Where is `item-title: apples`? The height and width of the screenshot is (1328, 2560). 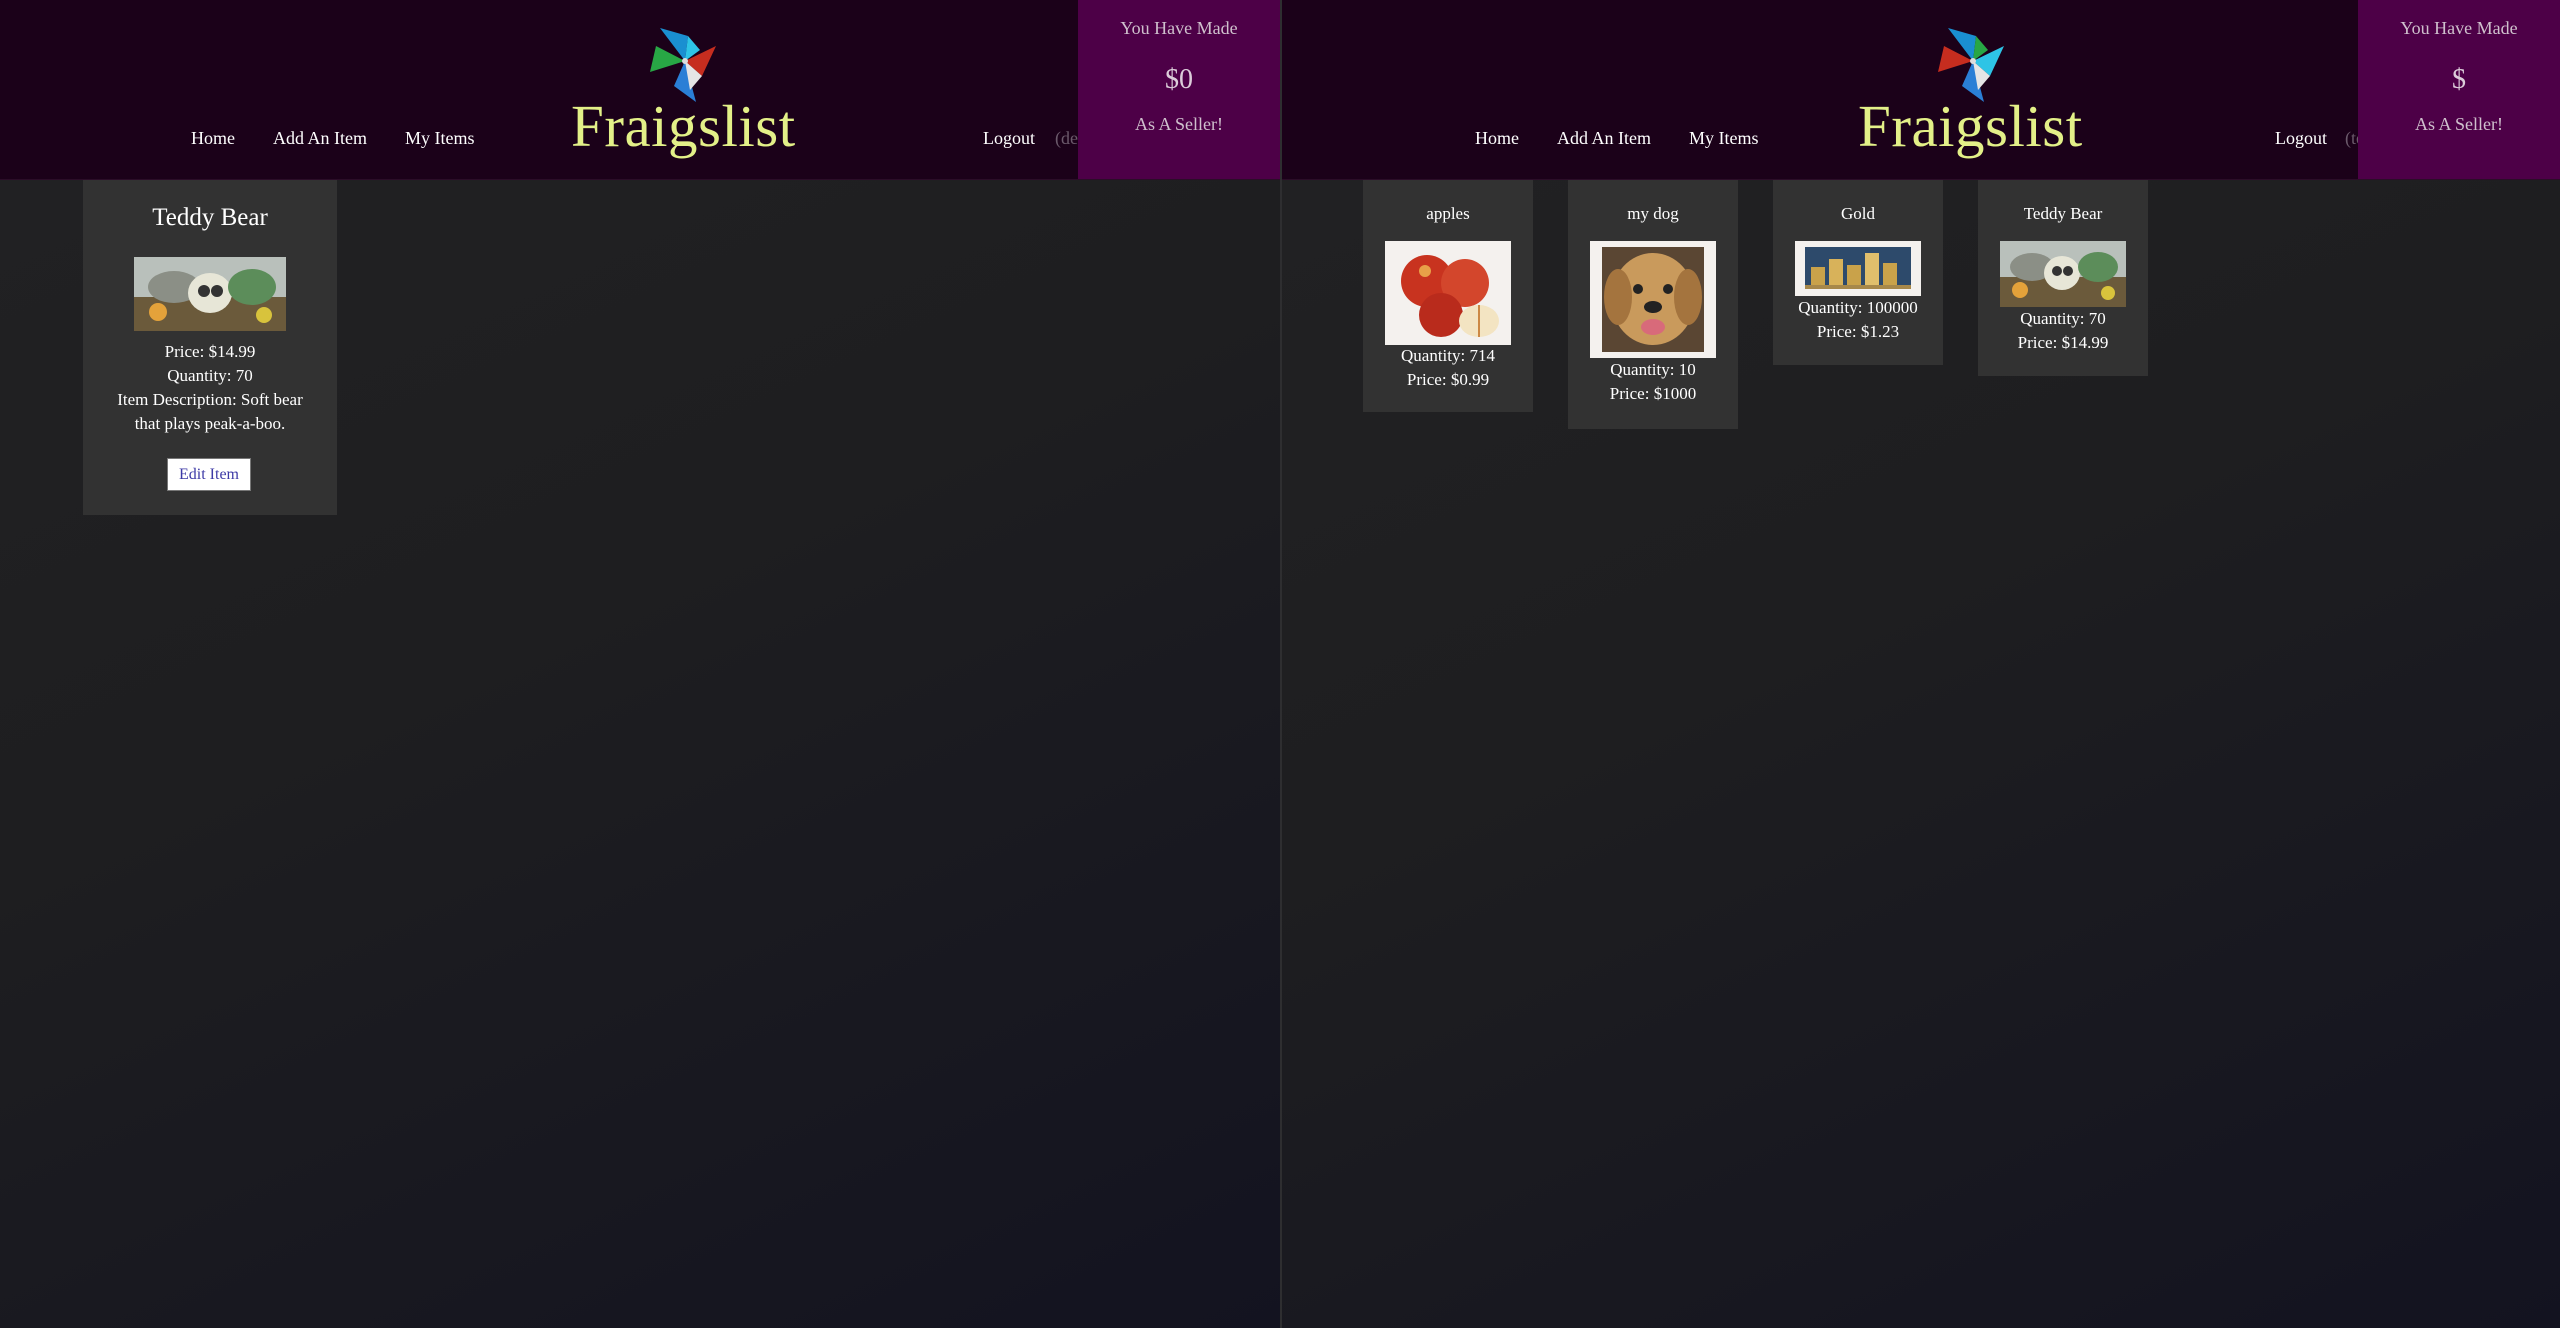
item-title: apples is located at coordinates (1448, 213).